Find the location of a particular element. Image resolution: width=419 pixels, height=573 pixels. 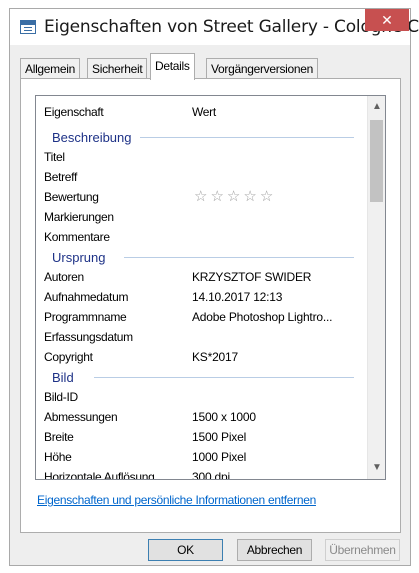

property-row: Aufnahmedatum 14.10.2017 12:13 is located at coordinates (201, 297).